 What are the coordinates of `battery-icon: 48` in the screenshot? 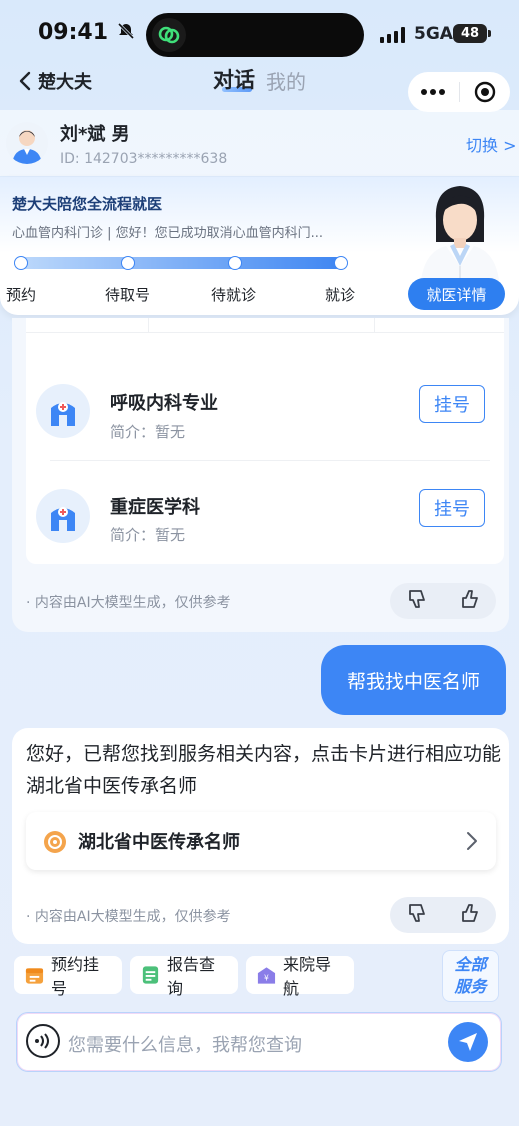 It's located at (470, 33).